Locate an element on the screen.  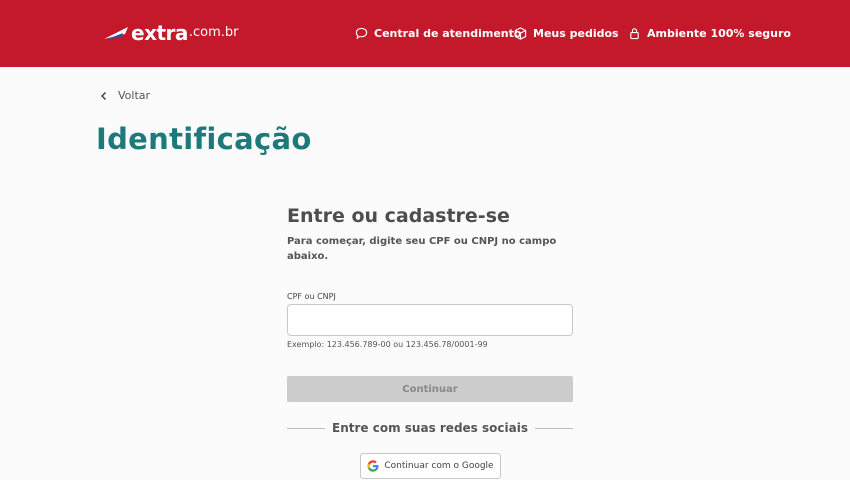
divider-line-left is located at coordinates (306, 428).